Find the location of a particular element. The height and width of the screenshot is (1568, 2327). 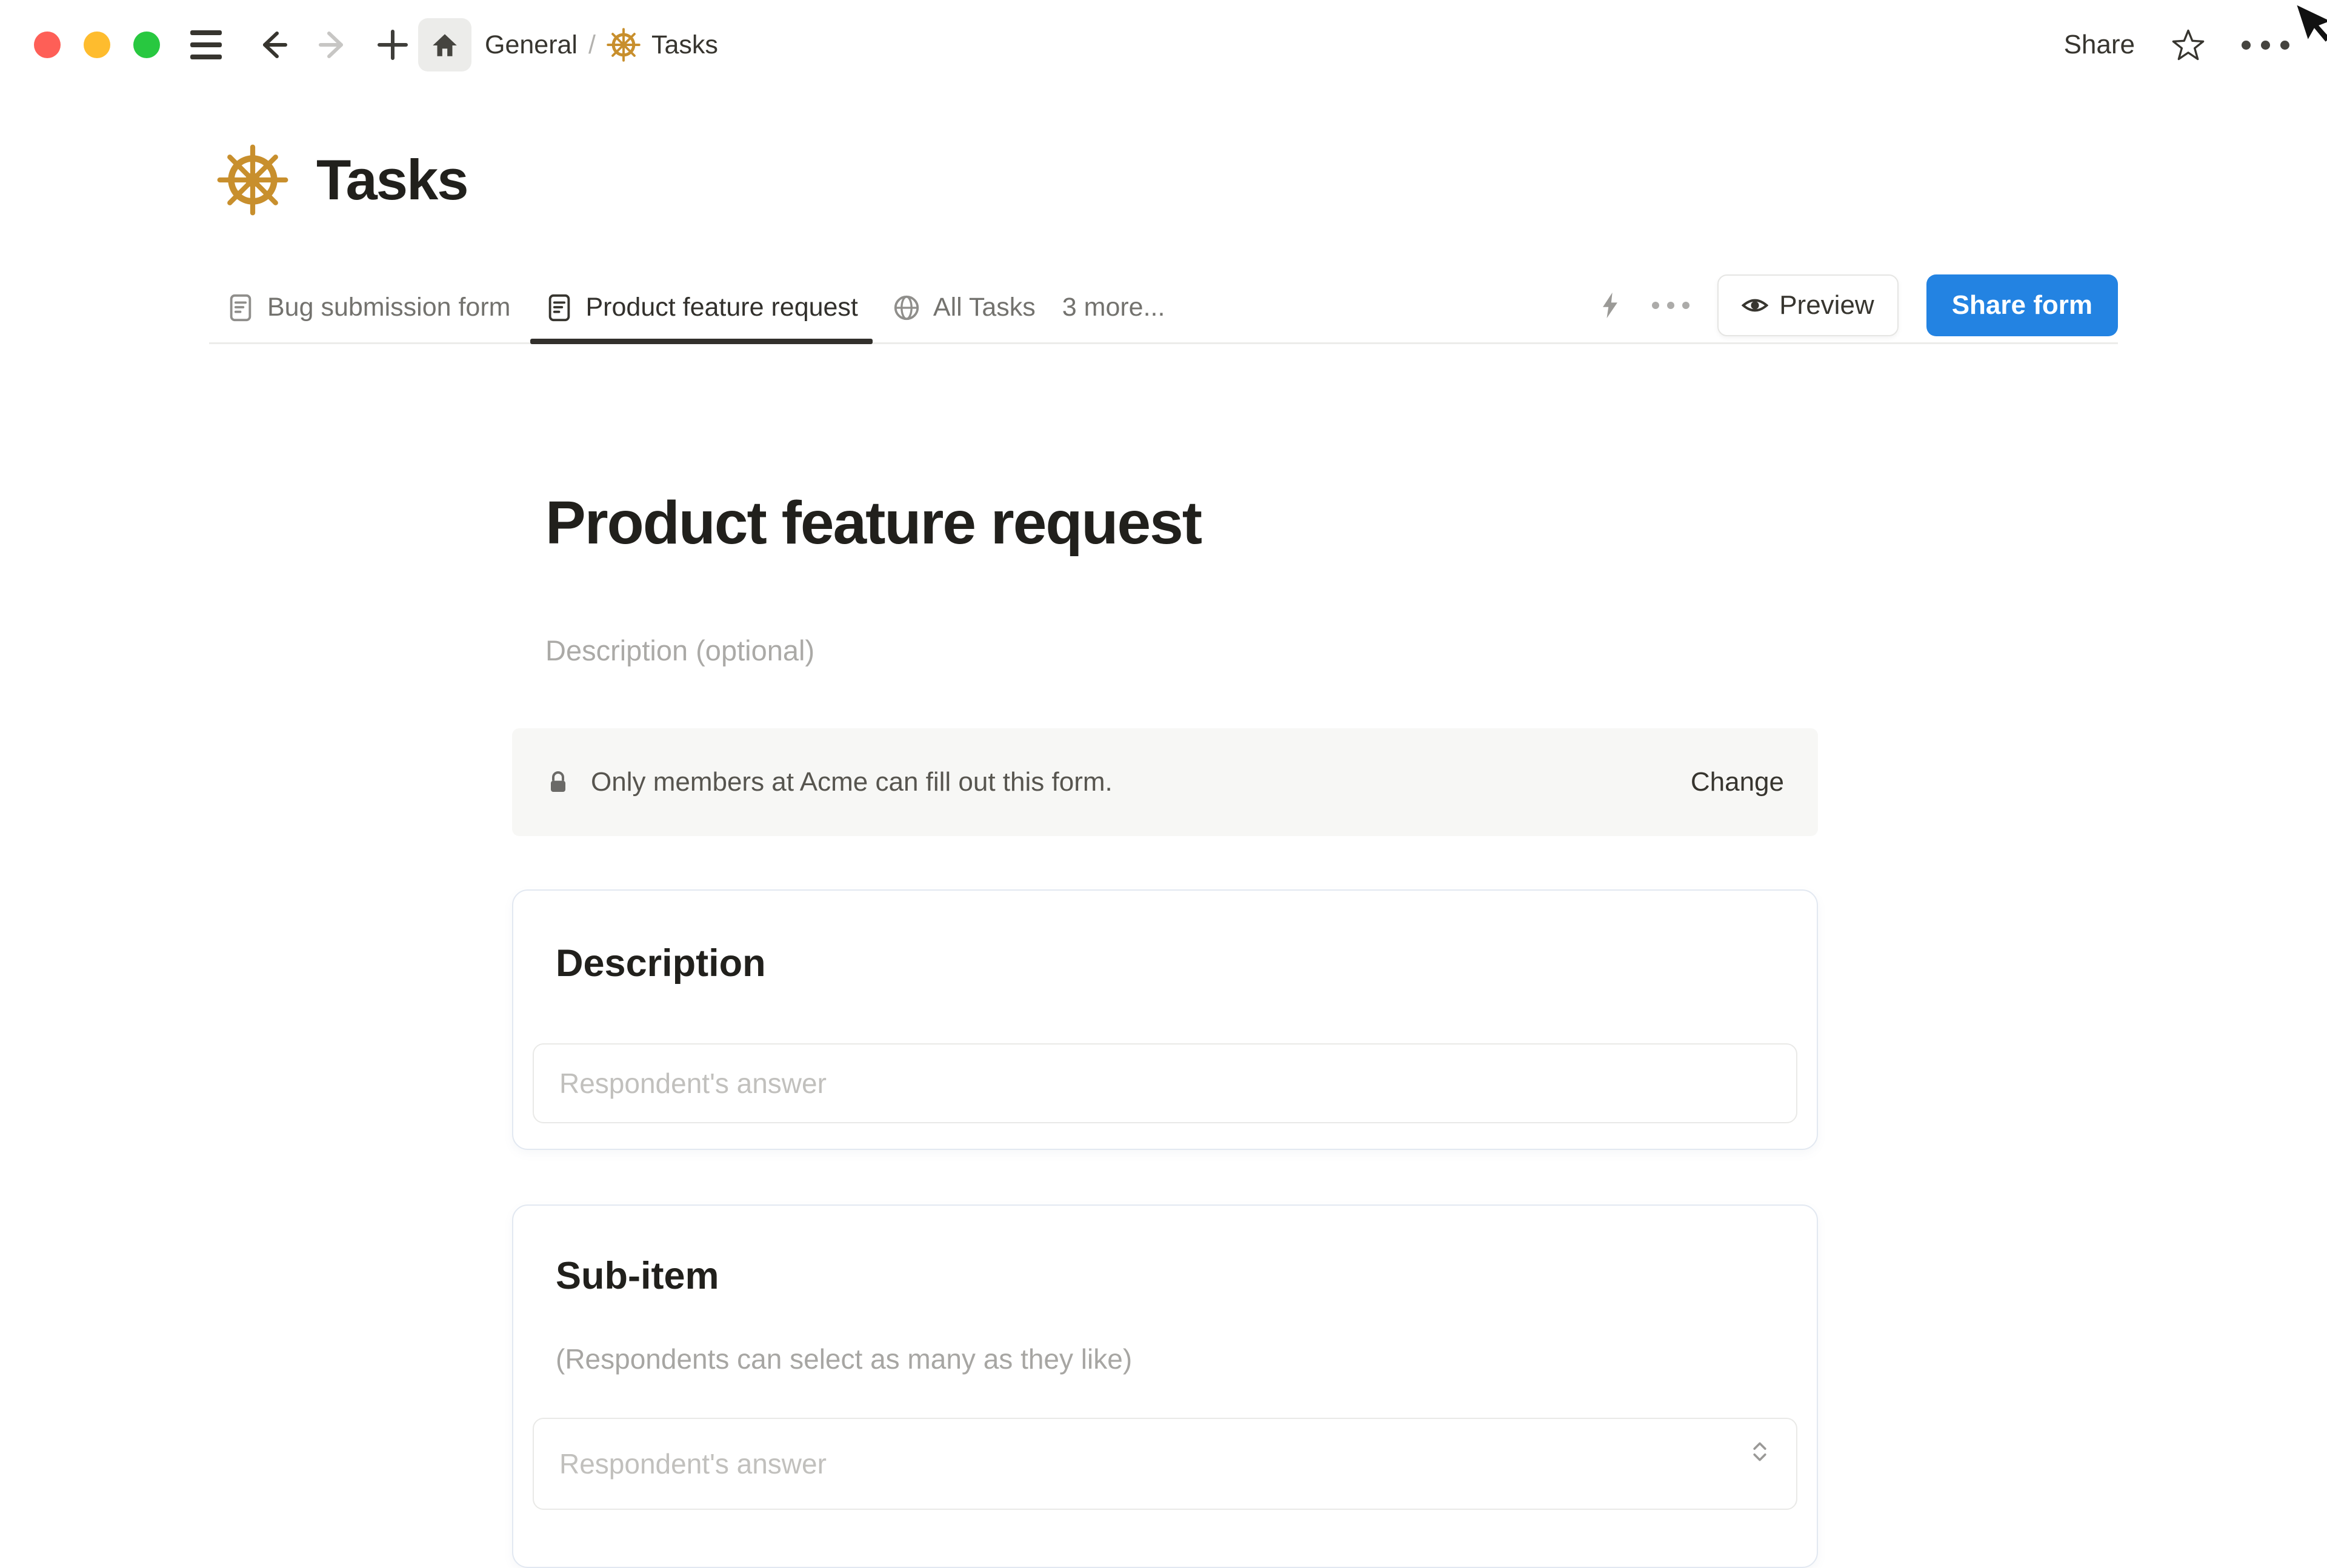

tab-label: All Tasks is located at coordinates (984, 307).